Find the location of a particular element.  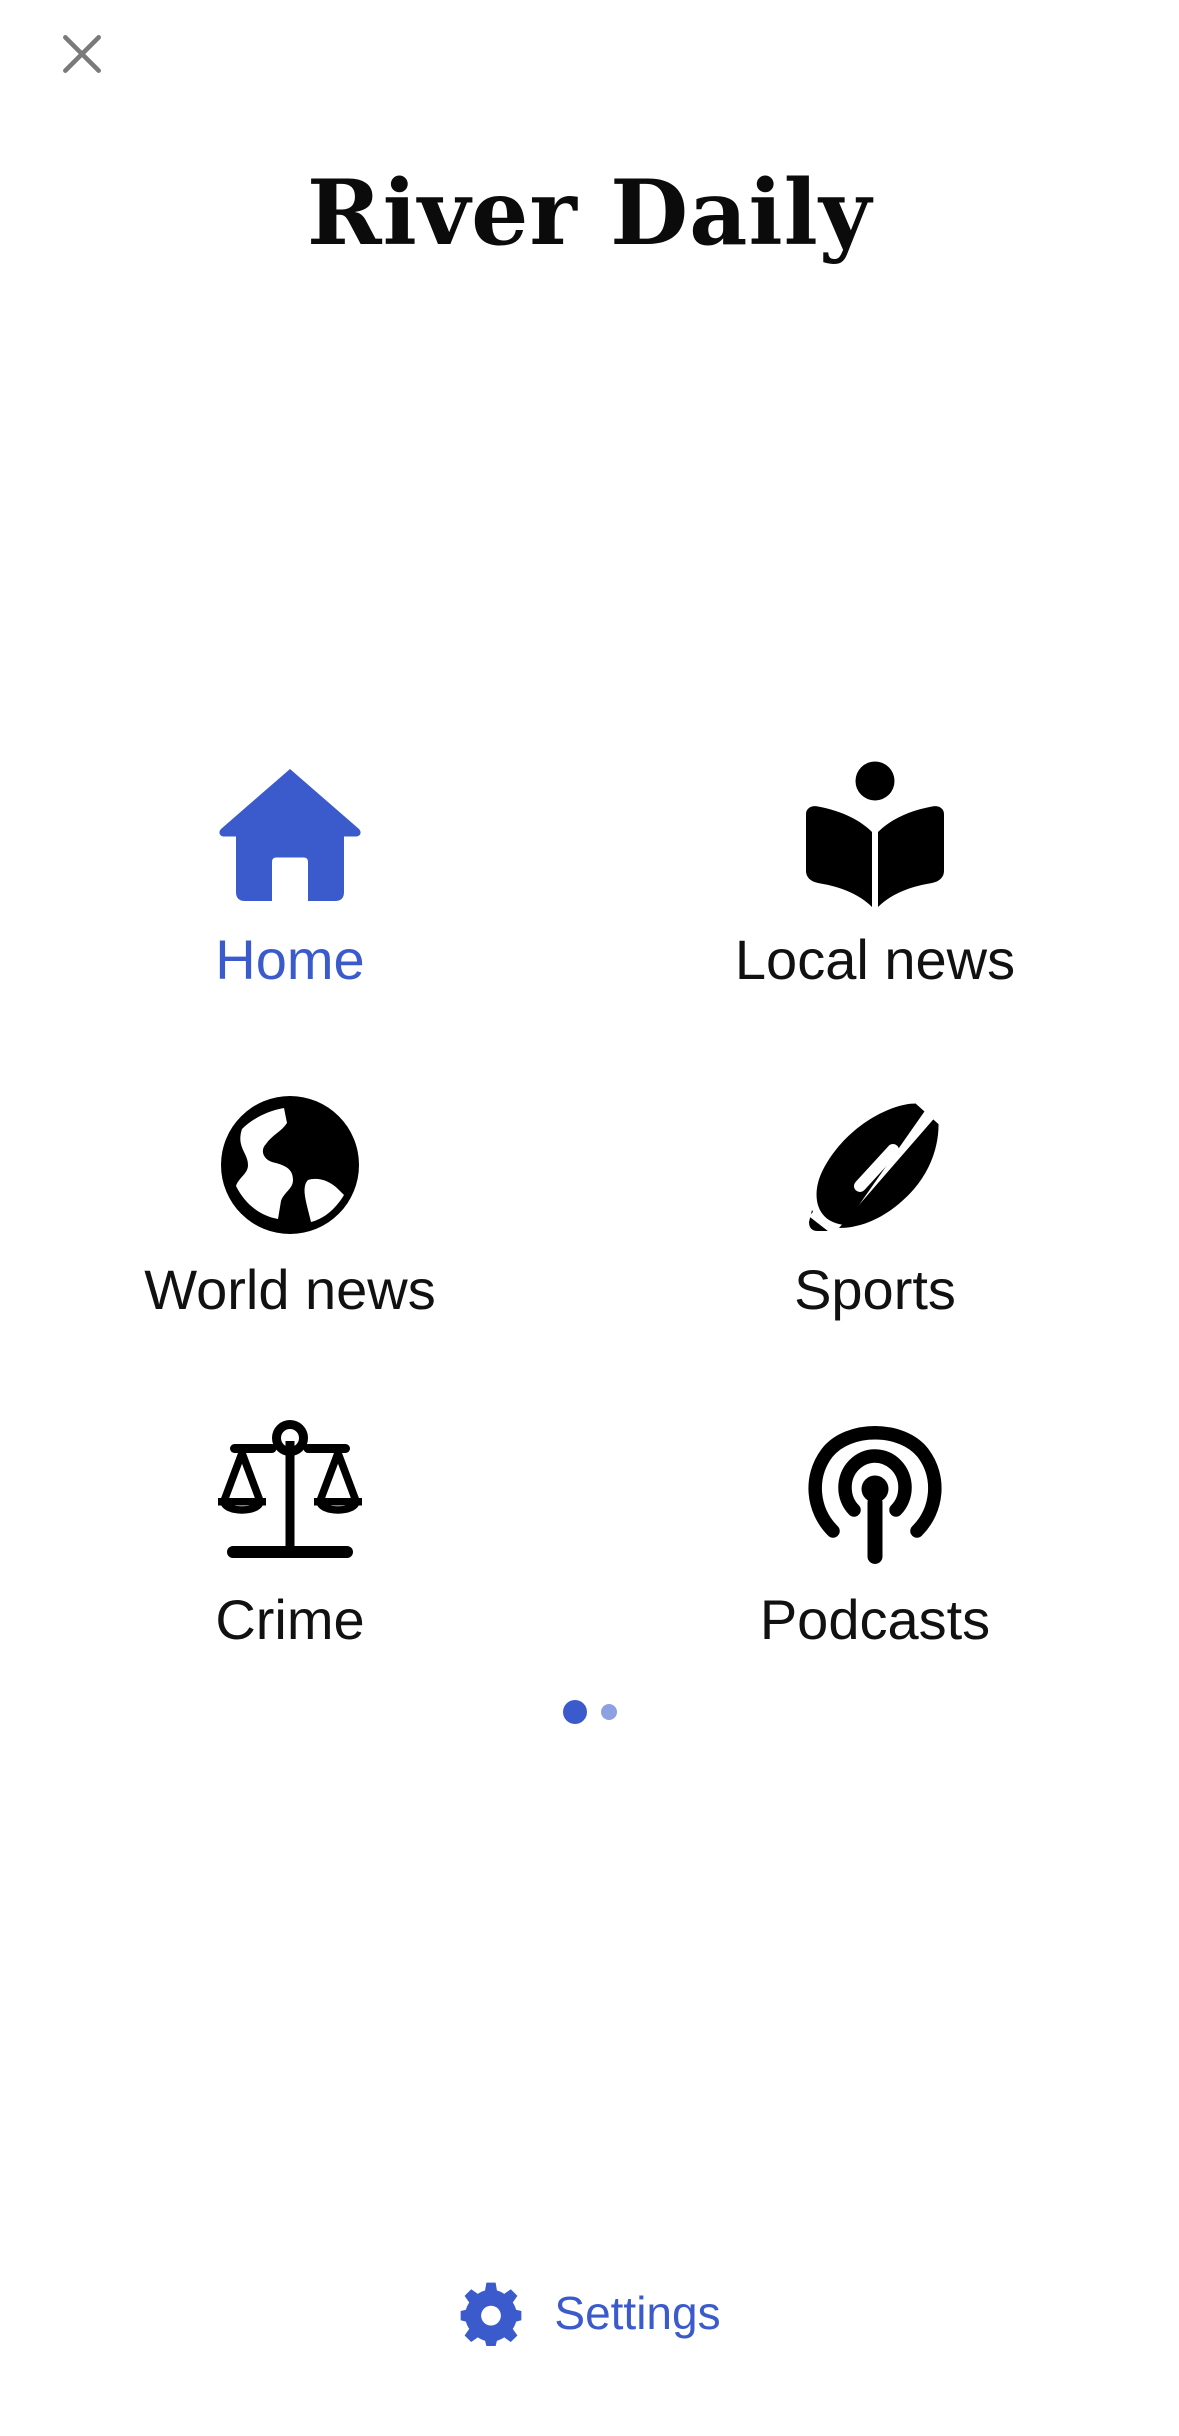

settings-button: Settings is located at coordinates (589, 2313).